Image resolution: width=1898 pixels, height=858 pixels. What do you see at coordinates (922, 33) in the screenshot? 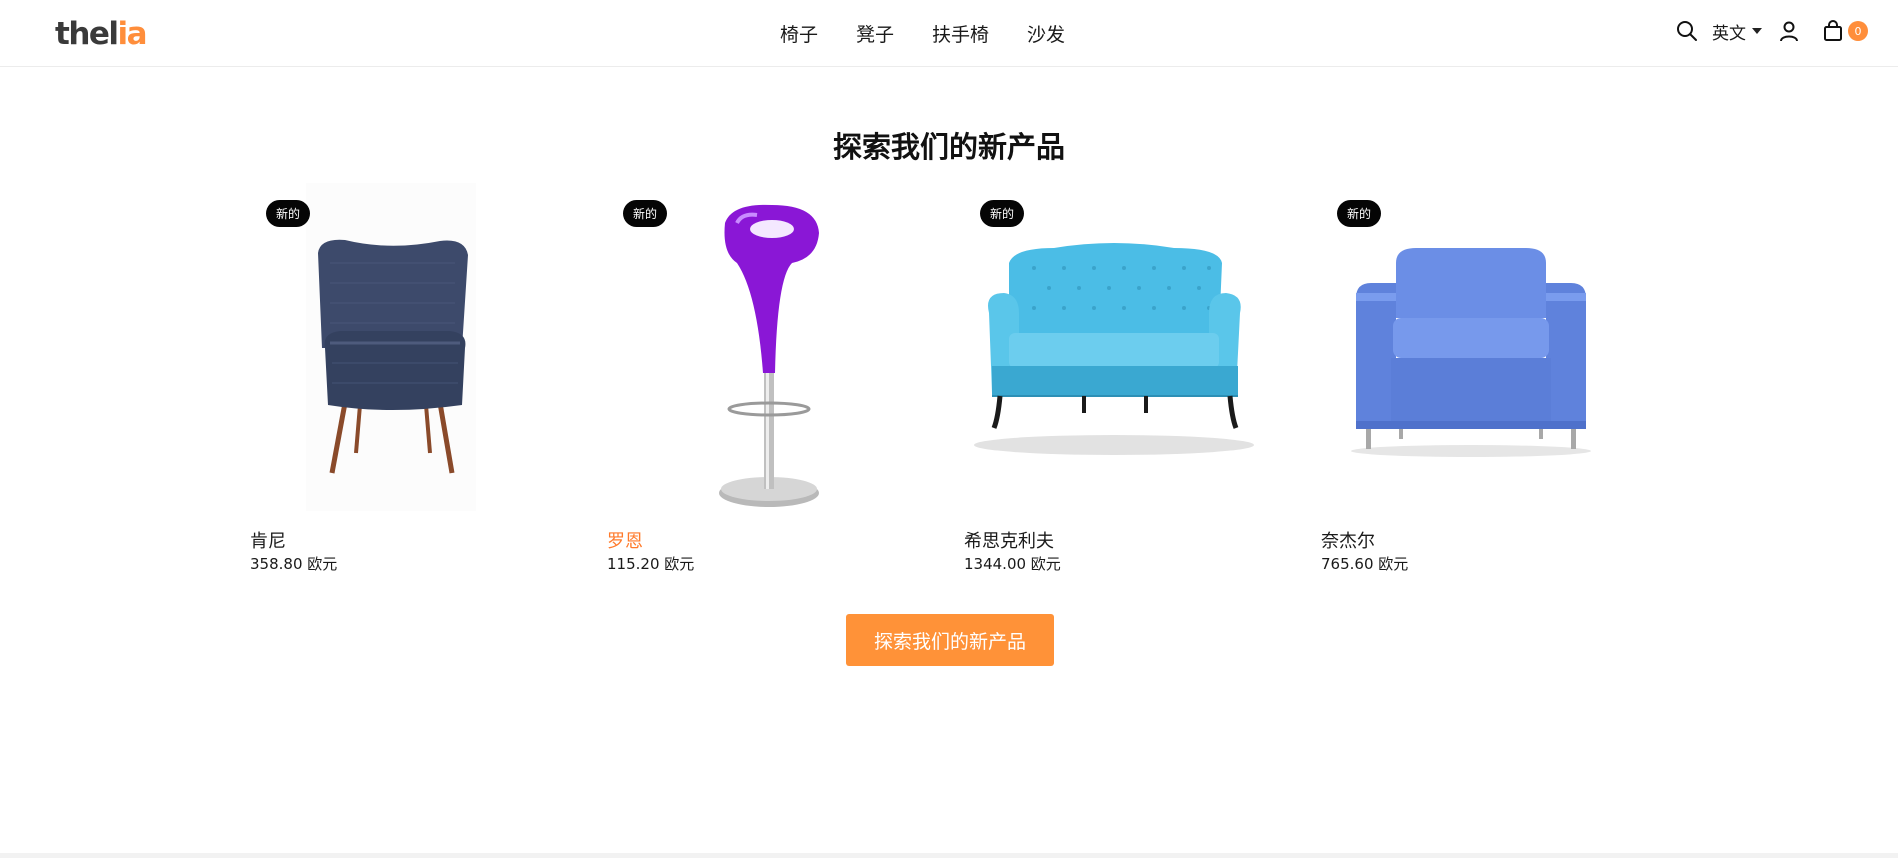
I see `main-nav: 椅子 凳子 扶手椅 沙发` at bounding box center [922, 33].